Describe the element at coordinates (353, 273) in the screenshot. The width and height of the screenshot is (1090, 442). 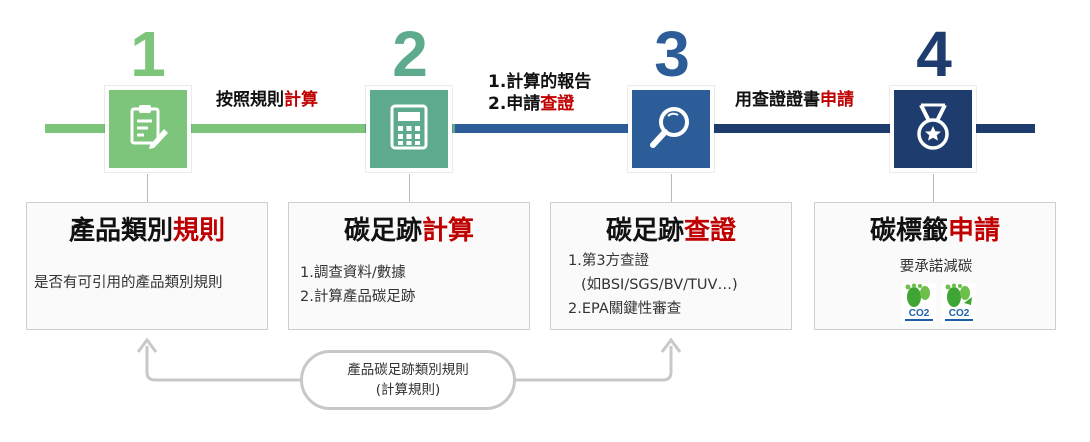
I see `card-line: 1.調查資料/數據` at that location.